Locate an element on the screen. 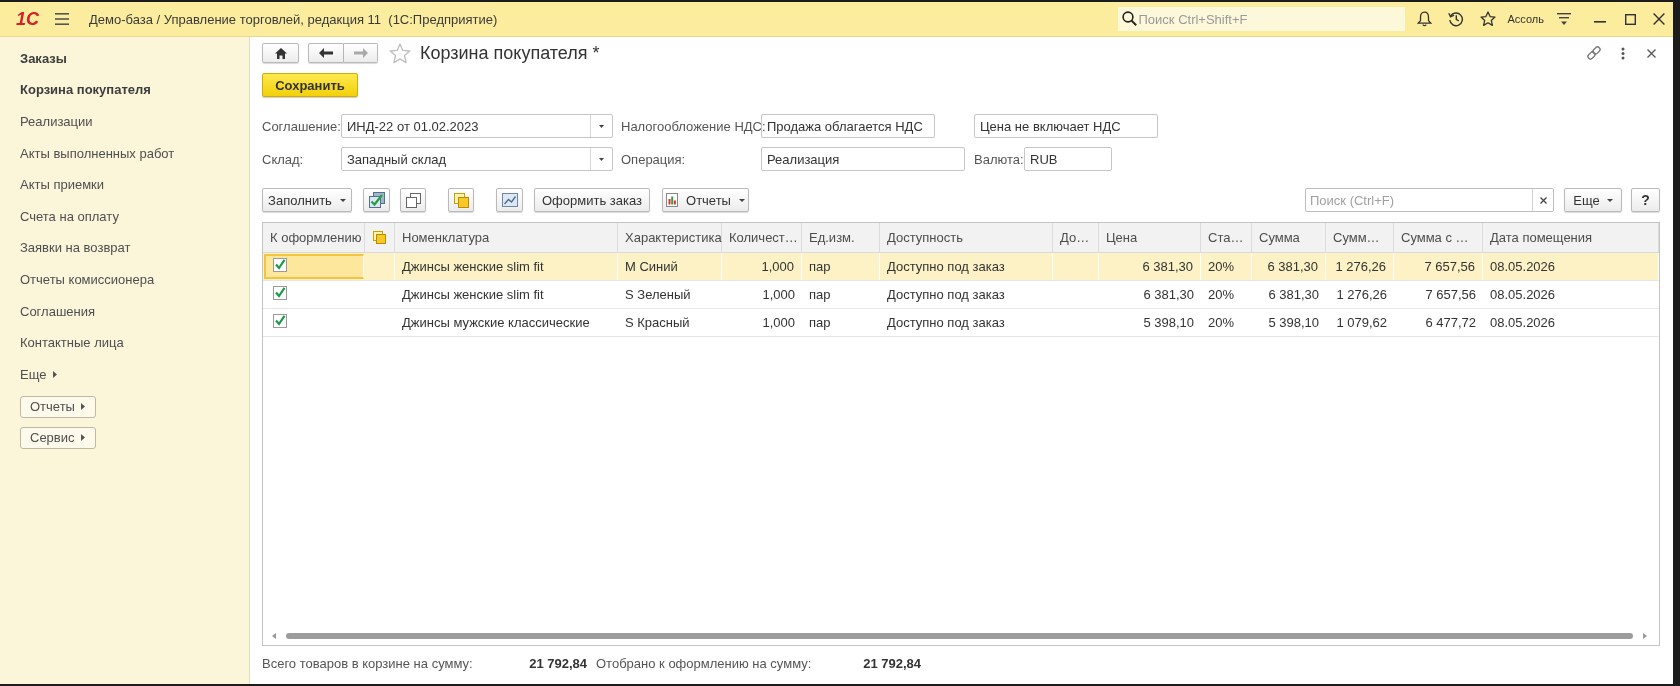 The height and width of the screenshot is (686, 1680). place-order-button: Оформить заказ is located at coordinates (592, 200).